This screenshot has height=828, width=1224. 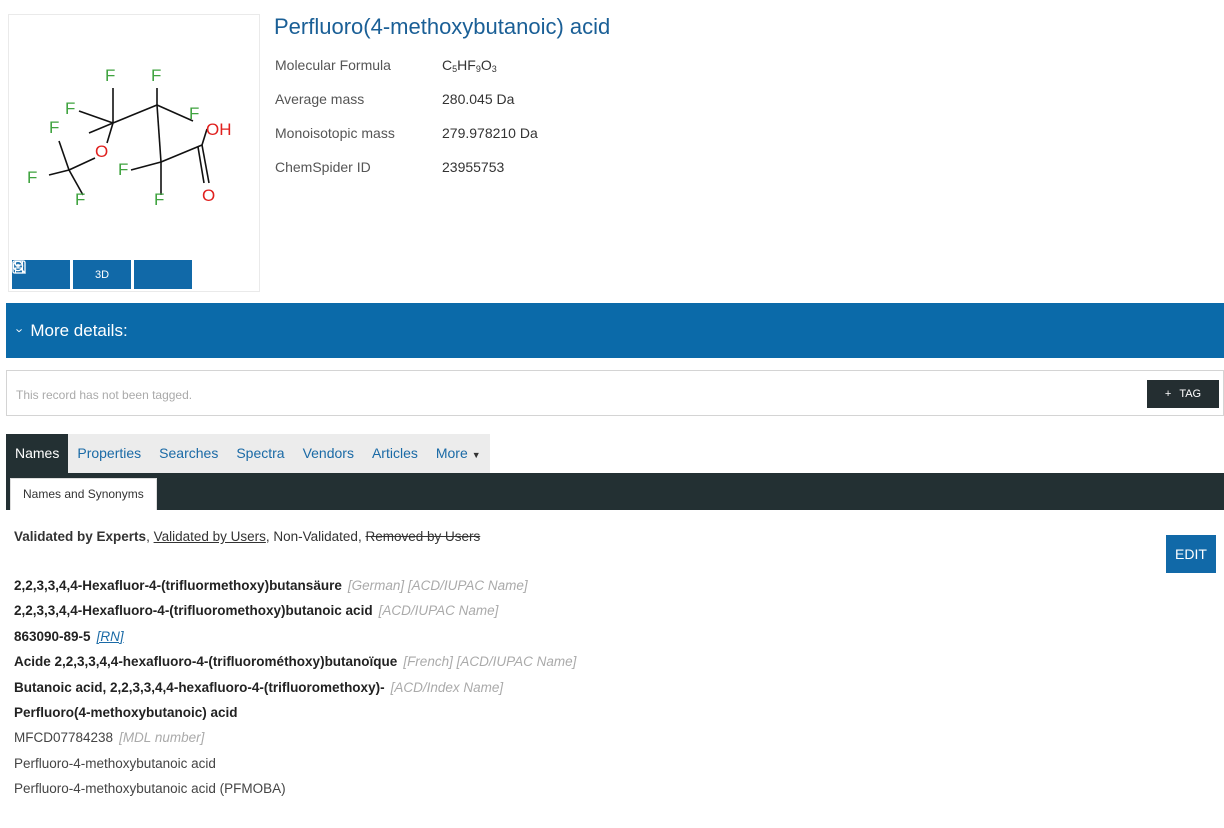 What do you see at coordinates (615, 330) in the screenshot?
I see `more-details-toggle: › More details:` at bounding box center [615, 330].